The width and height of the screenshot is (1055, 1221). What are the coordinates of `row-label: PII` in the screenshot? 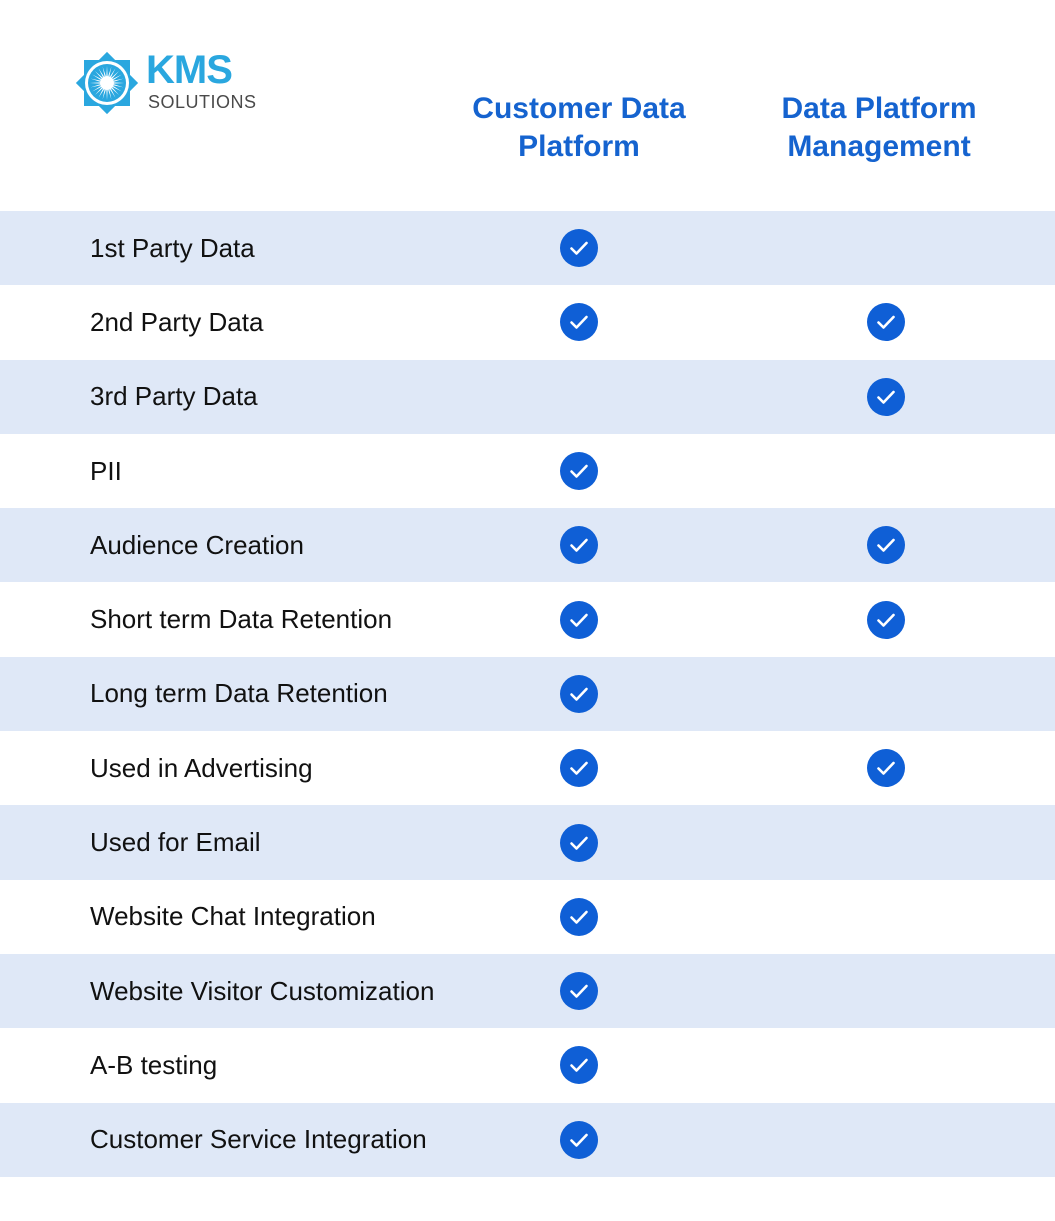 It's located at (106, 470).